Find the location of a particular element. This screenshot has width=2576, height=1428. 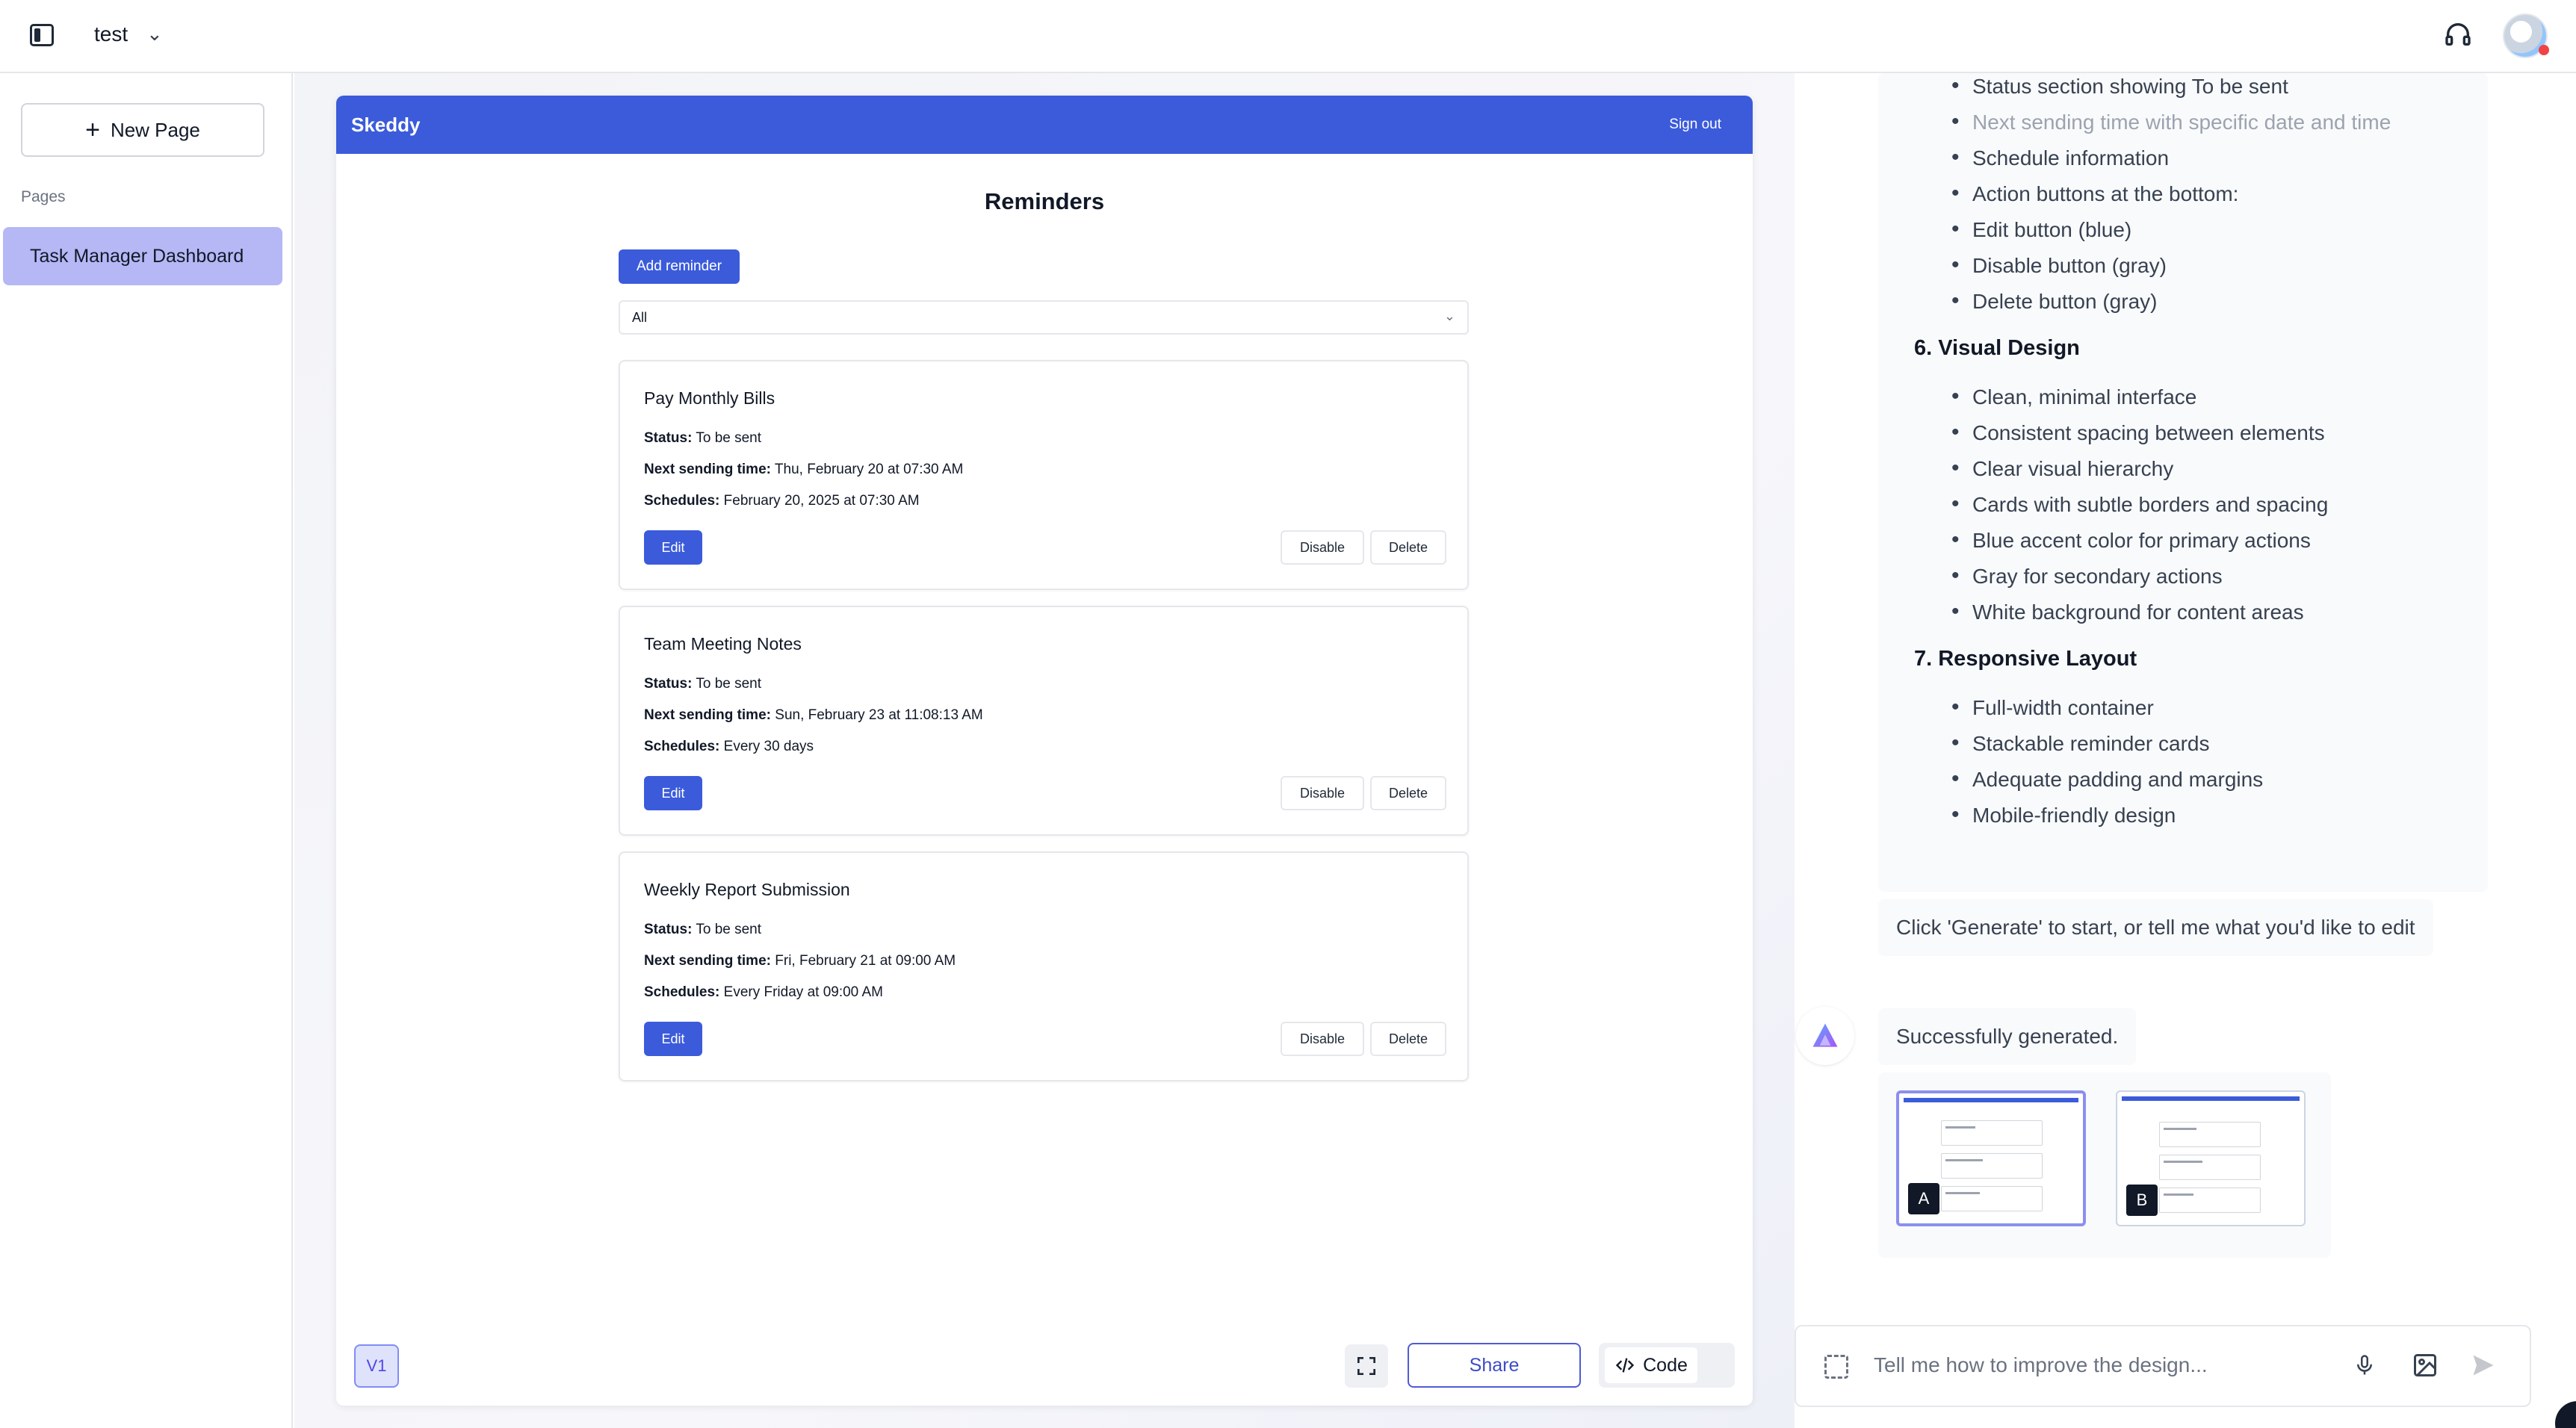

card-title: Team Meeting Notes is located at coordinates (723, 644).